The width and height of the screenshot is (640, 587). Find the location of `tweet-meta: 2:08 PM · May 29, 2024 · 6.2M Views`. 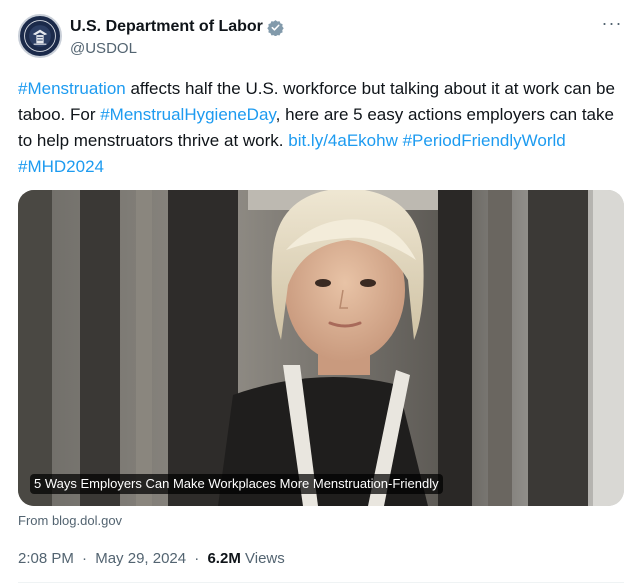

tweet-meta: 2:08 PM · May 29, 2024 · 6.2M Views is located at coordinates (151, 559).